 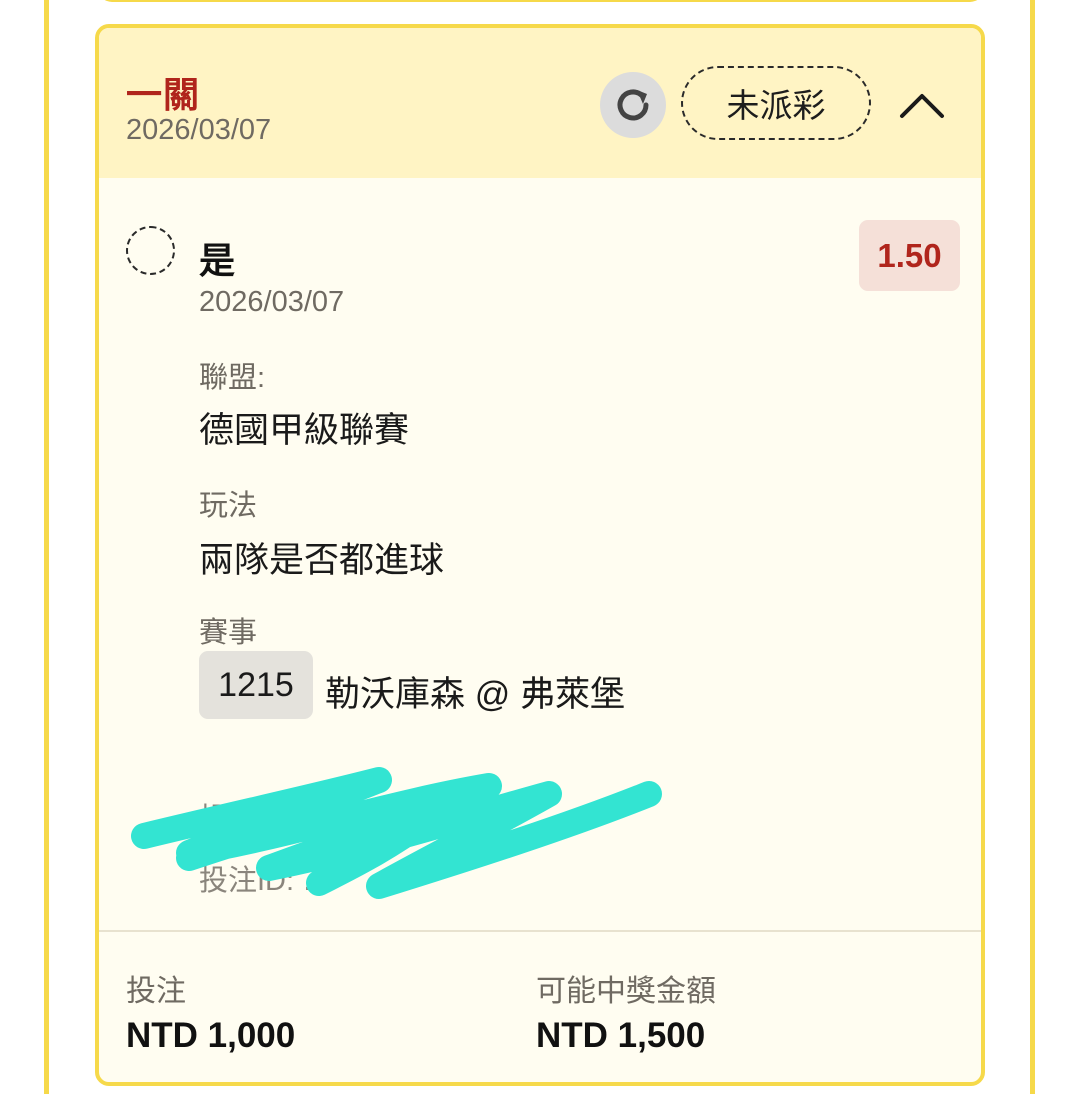 I want to click on collapse-button, so click(x=922, y=105).